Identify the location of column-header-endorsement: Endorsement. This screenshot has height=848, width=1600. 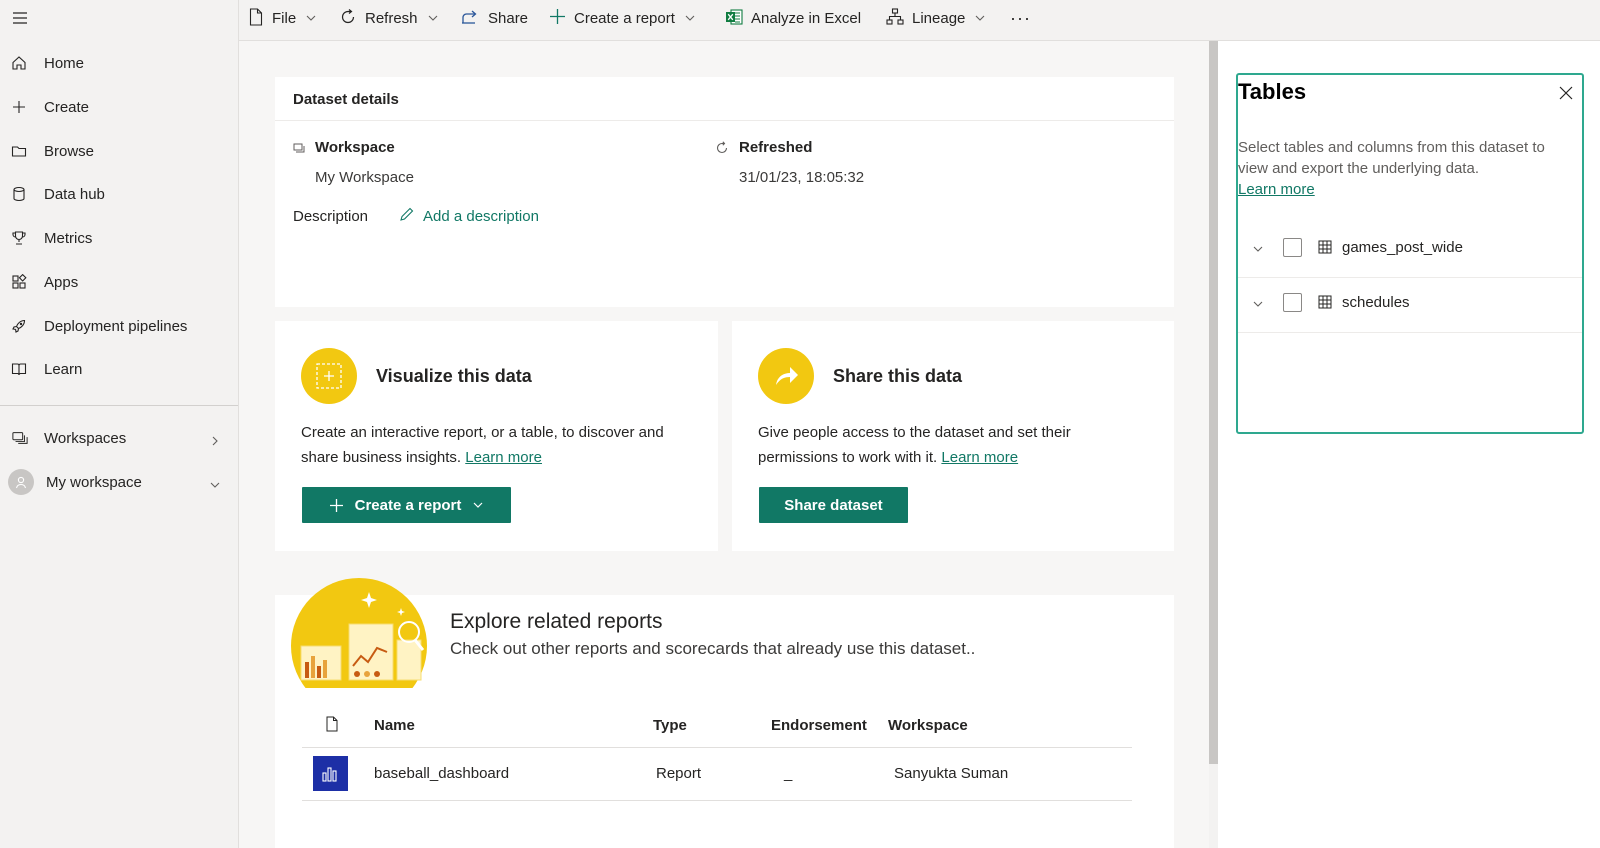
(819, 725).